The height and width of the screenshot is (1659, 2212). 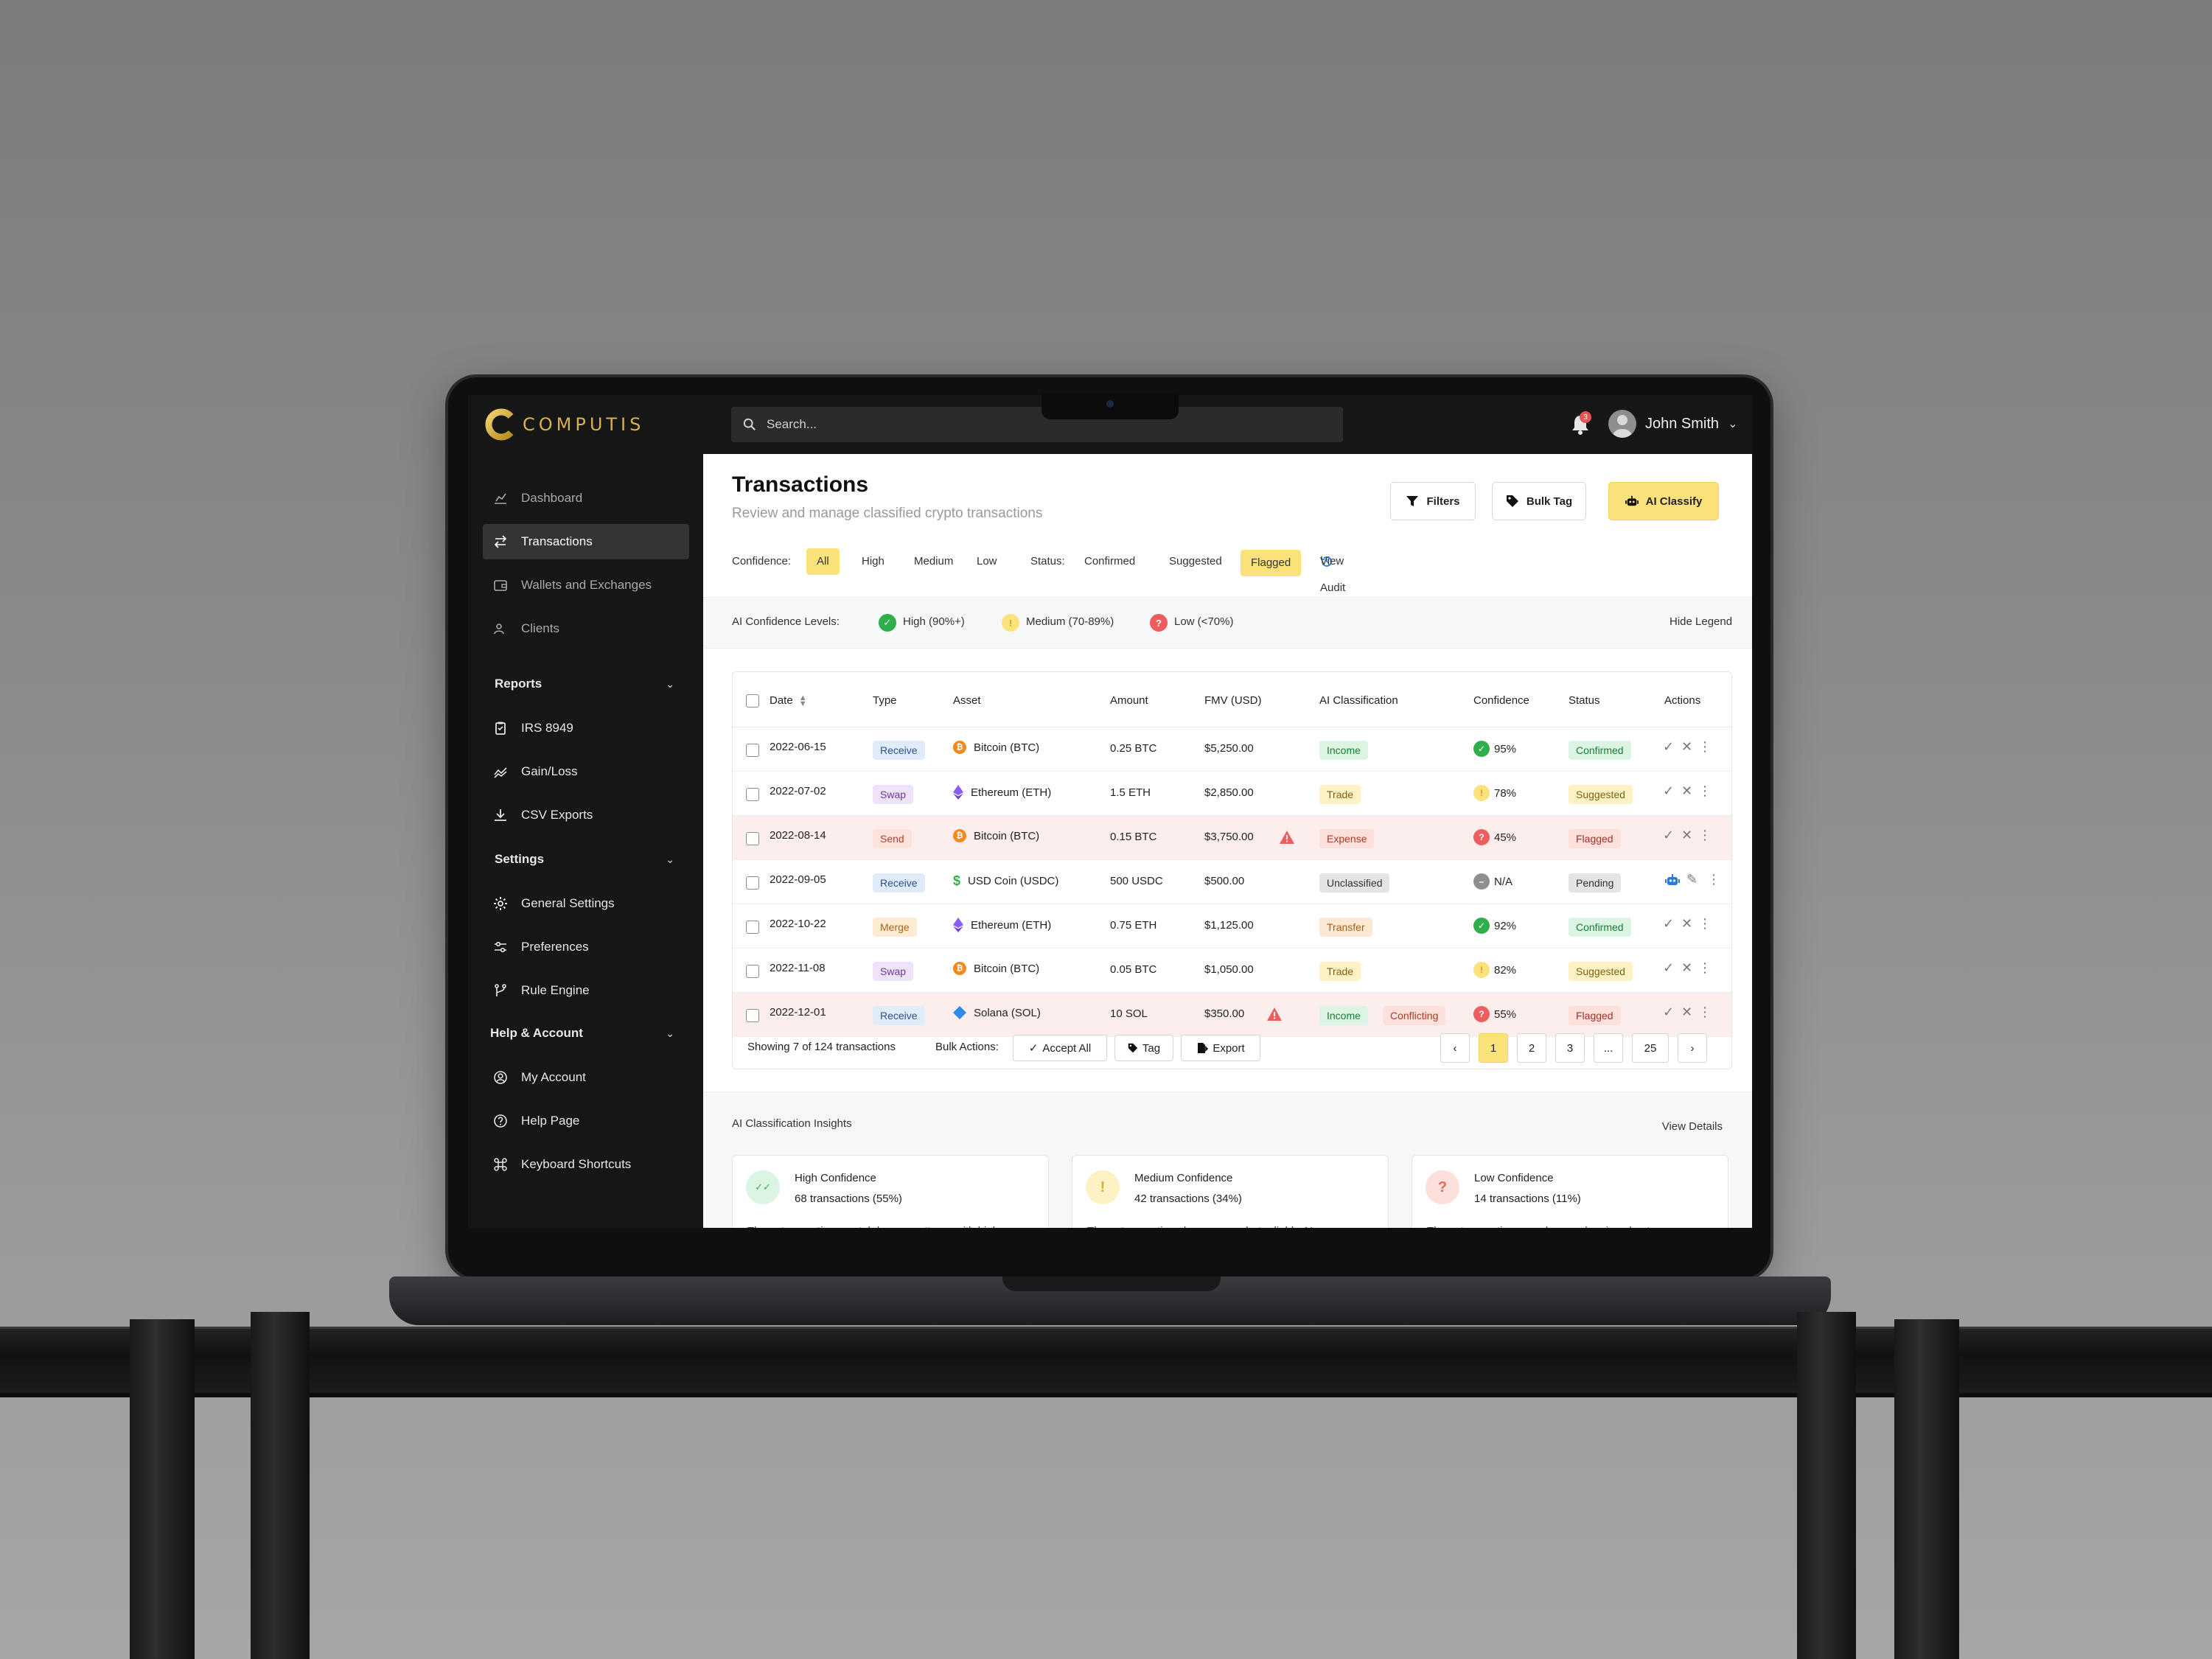 I want to click on section-reports: Reports ⌄, so click(x=578, y=684).